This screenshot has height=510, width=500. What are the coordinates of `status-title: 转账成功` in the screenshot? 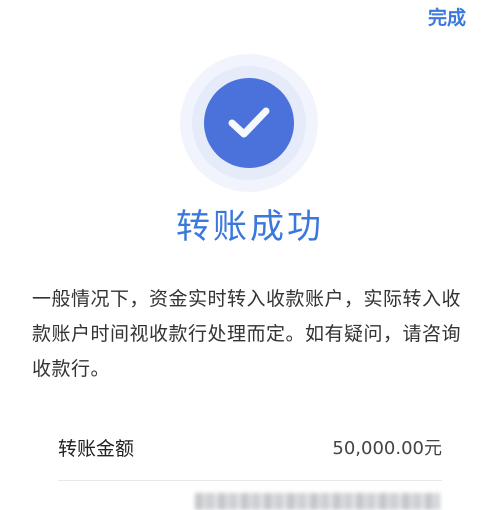 It's located at (250, 227).